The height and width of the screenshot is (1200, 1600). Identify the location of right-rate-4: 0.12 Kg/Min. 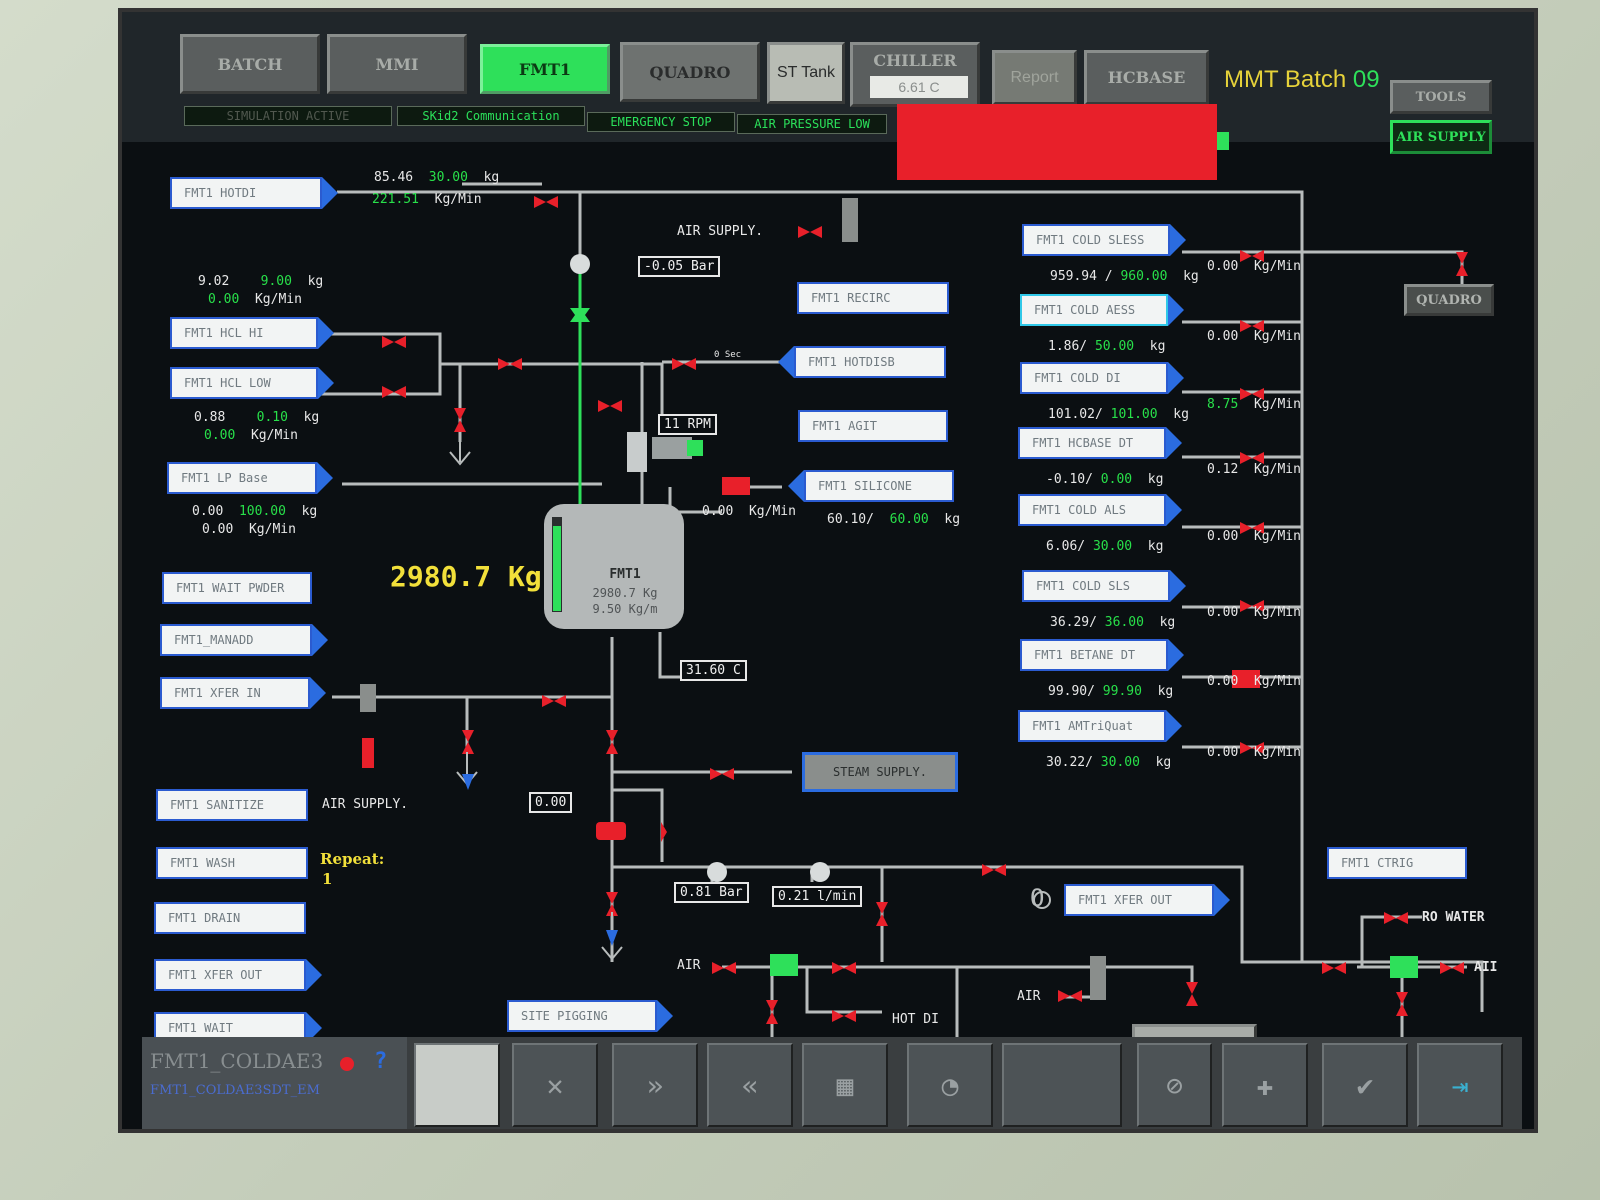
(1254, 469).